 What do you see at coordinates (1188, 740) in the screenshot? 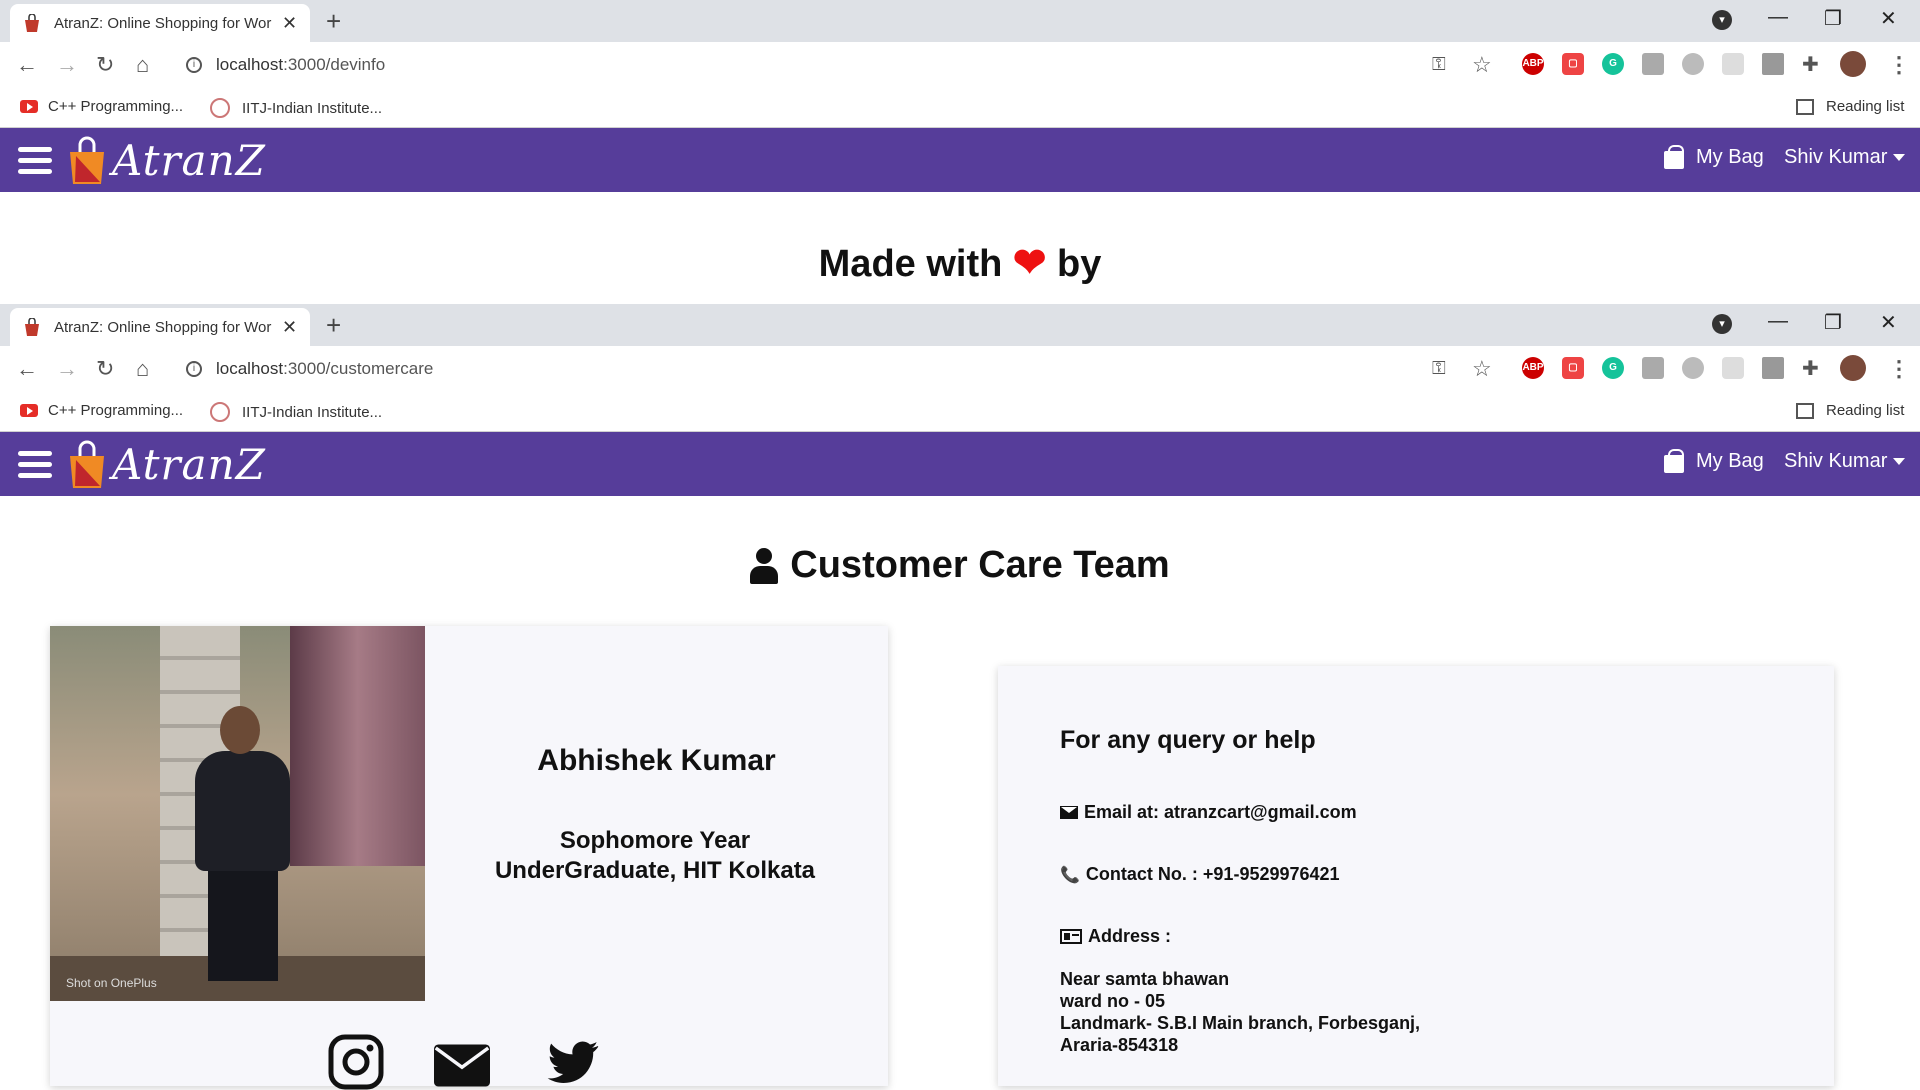
I see `info-heading: For any query or help` at bounding box center [1188, 740].